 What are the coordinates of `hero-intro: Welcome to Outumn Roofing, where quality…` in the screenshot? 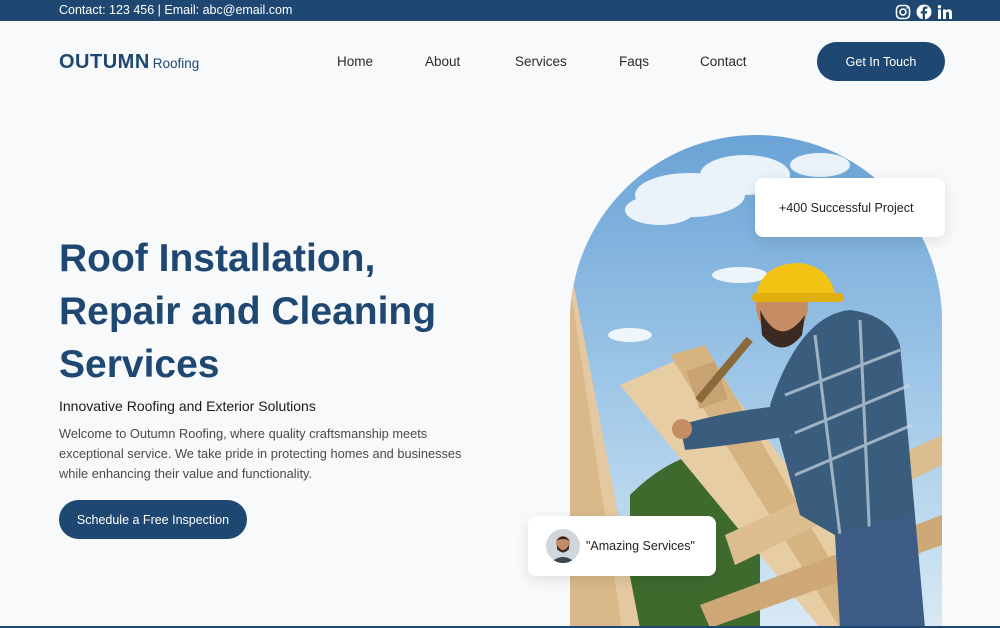 It's located at (260, 453).